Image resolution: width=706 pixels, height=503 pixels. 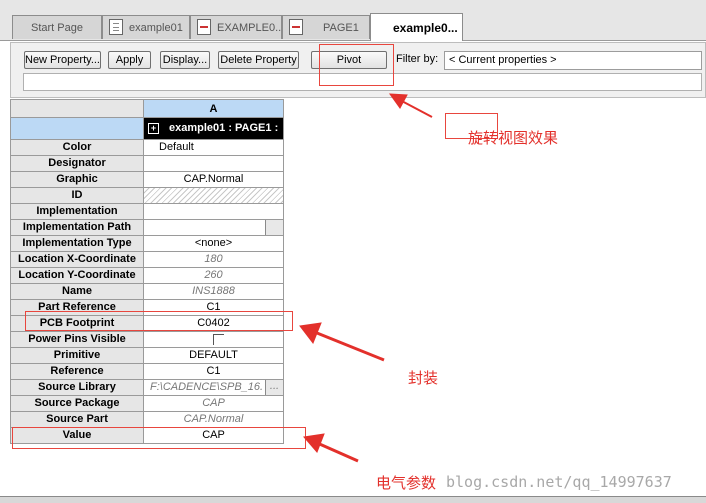 I want to click on value-annotation: 电气参数, so click(x=406, y=483).